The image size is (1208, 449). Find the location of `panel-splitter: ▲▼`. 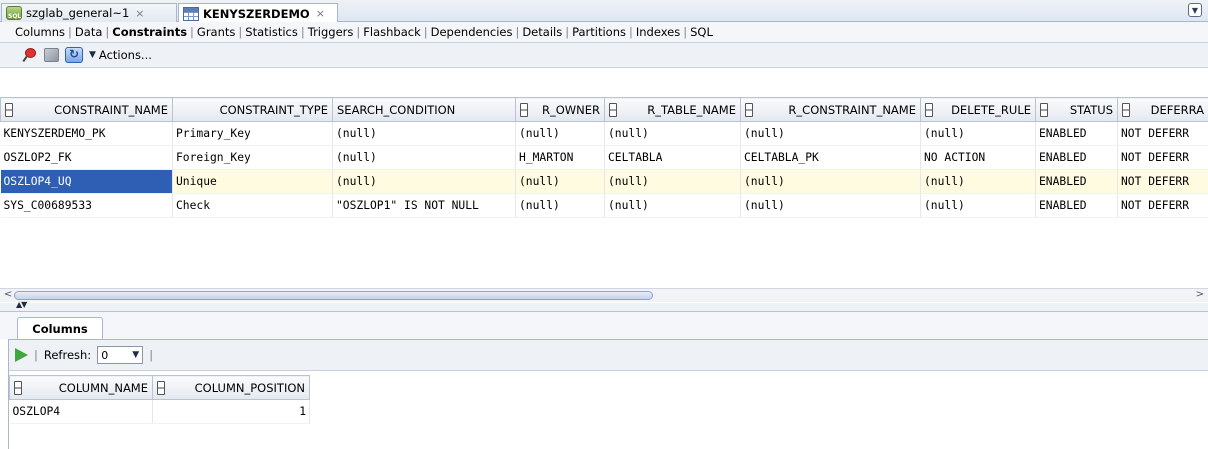

panel-splitter: ▲▼ is located at coordinates (604, 306).